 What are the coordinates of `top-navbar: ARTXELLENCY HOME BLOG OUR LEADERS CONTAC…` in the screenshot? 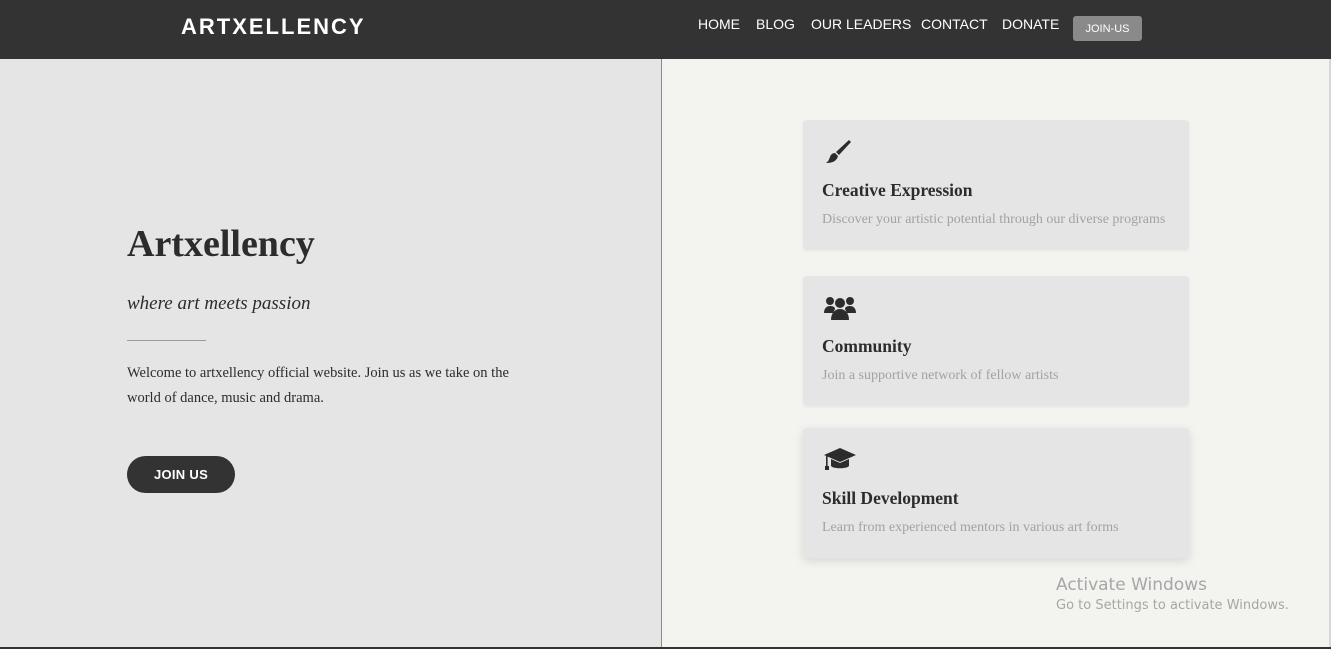 It's located at (665, 29).